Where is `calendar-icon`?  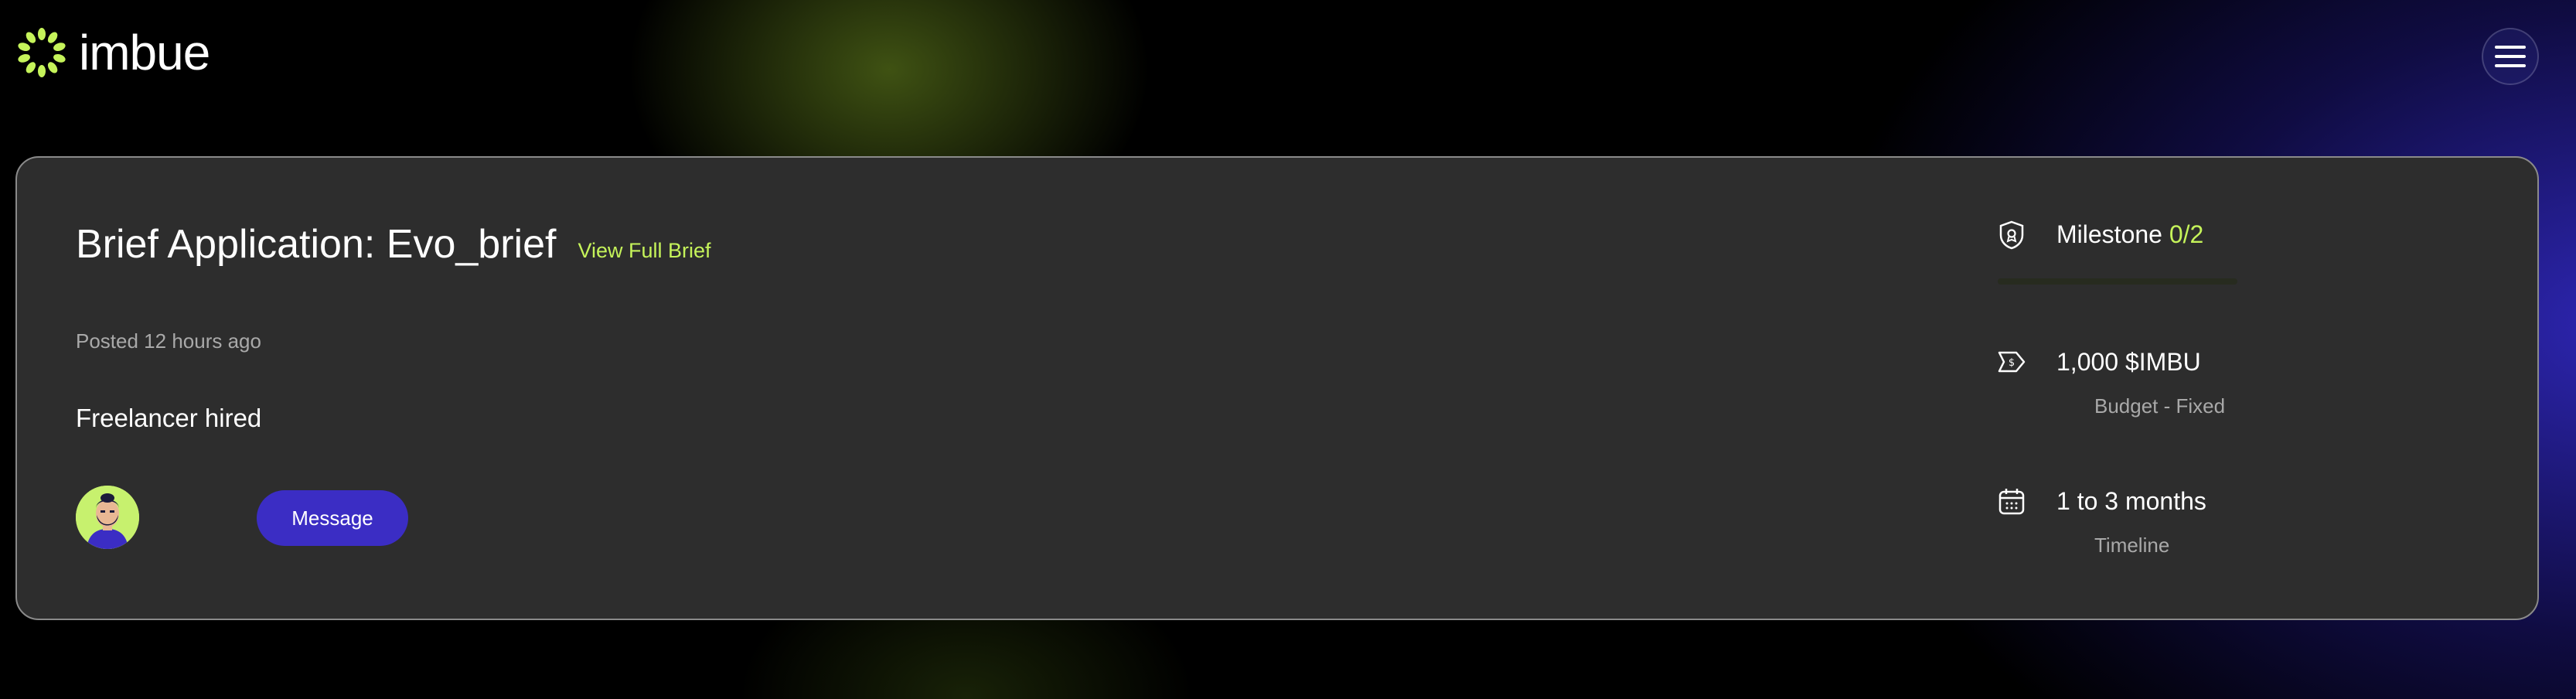 calendar-icon is located at coordinates (2012, 501).